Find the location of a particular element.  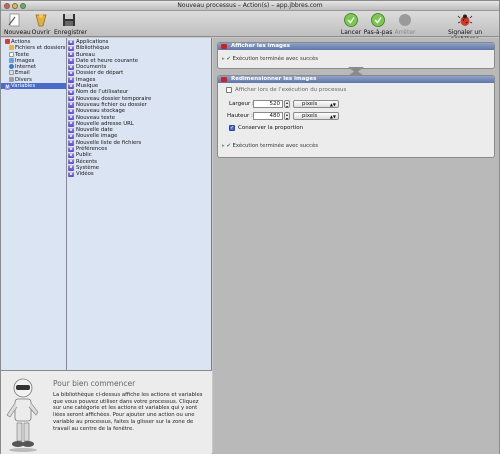

save-button: Enregistrer is located at coordinates (71, 24).